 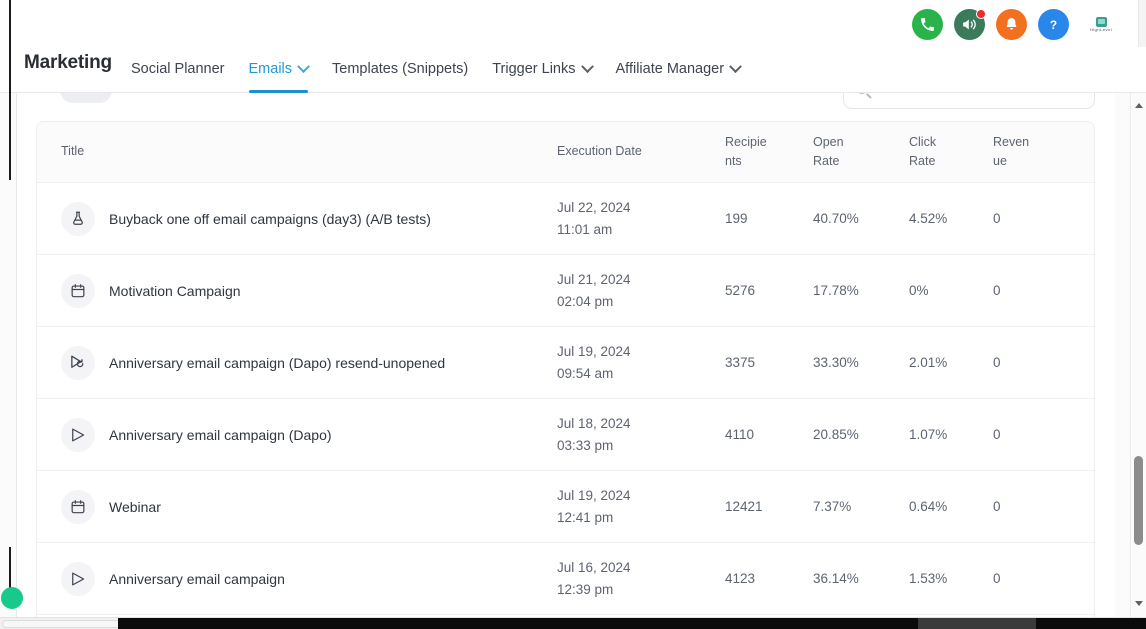 I want to click on cell-open-rate: 17.78%, so click(x=861, y=291).